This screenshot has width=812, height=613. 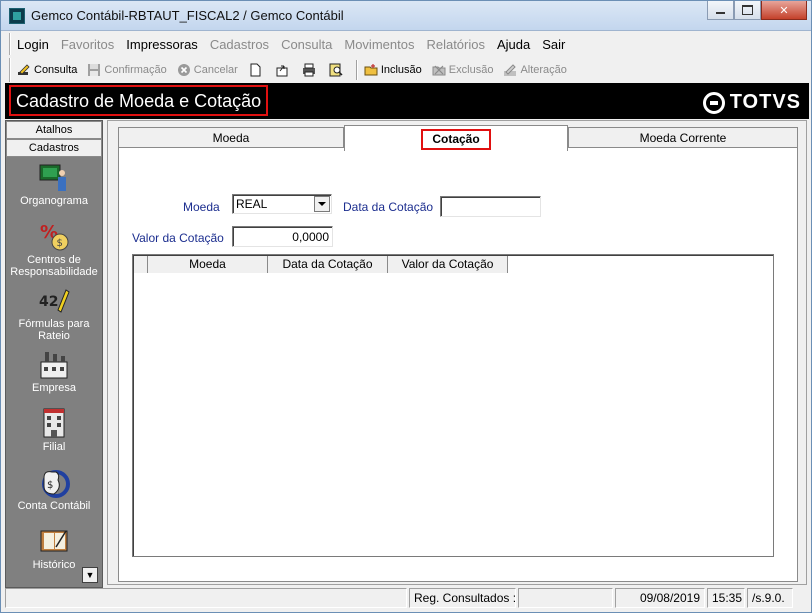 I want to click on menu-movimentos: Movimentos, so click(x=379, y=44).